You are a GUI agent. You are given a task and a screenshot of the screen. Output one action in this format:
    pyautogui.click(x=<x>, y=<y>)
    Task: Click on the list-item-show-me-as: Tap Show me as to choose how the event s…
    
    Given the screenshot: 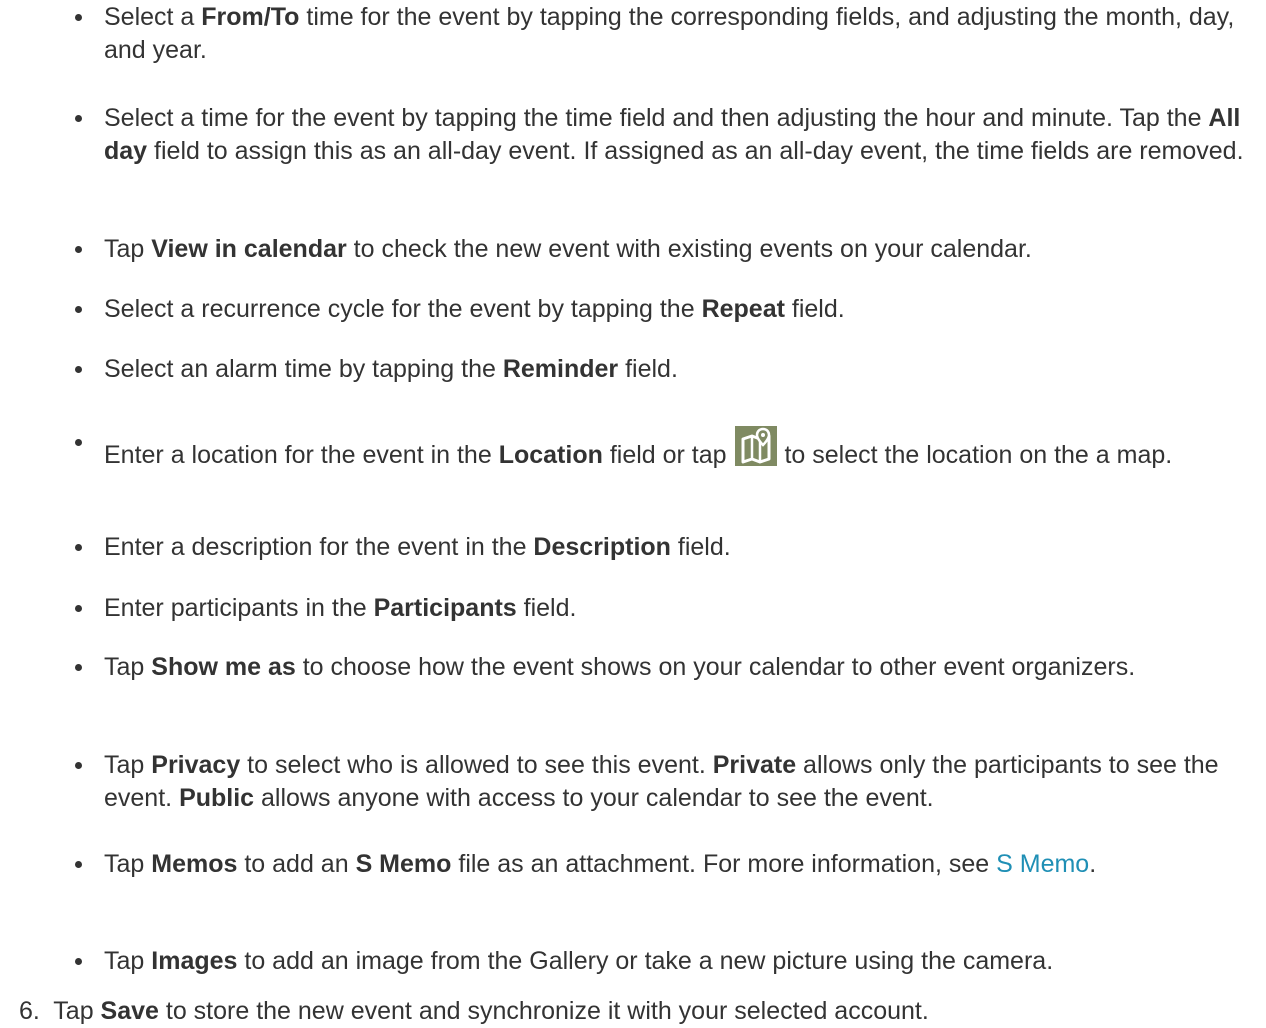 What is the action you would take?
    pyautogui.click(x=664, y=667)
    